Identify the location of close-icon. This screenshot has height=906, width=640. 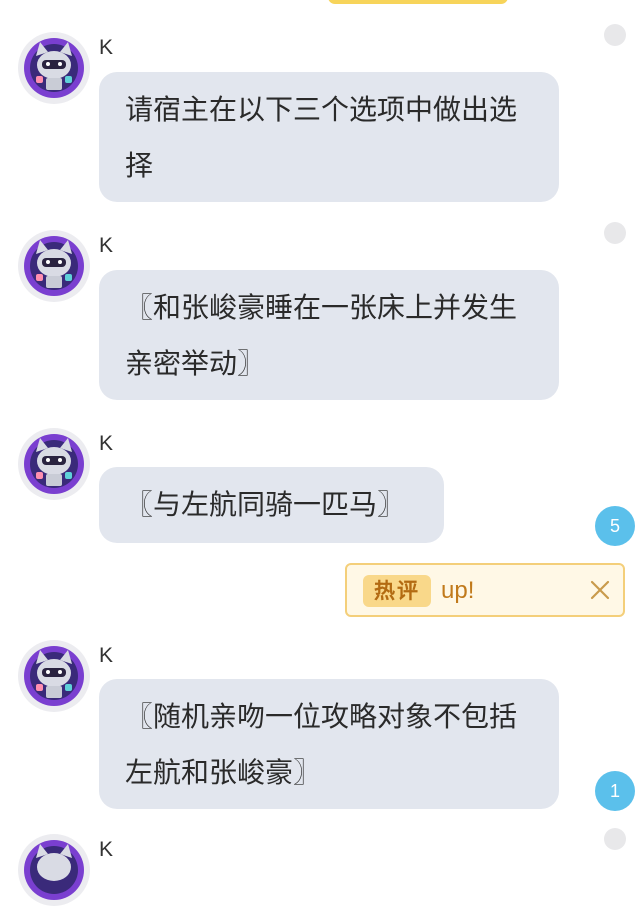
(600, 590).